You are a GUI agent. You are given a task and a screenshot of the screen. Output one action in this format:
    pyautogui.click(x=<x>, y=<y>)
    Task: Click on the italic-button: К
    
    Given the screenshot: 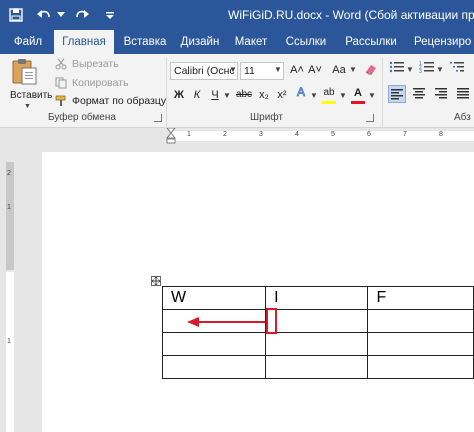 What is the action you would take?
    pyautogui.click(x=197, y=95)
    